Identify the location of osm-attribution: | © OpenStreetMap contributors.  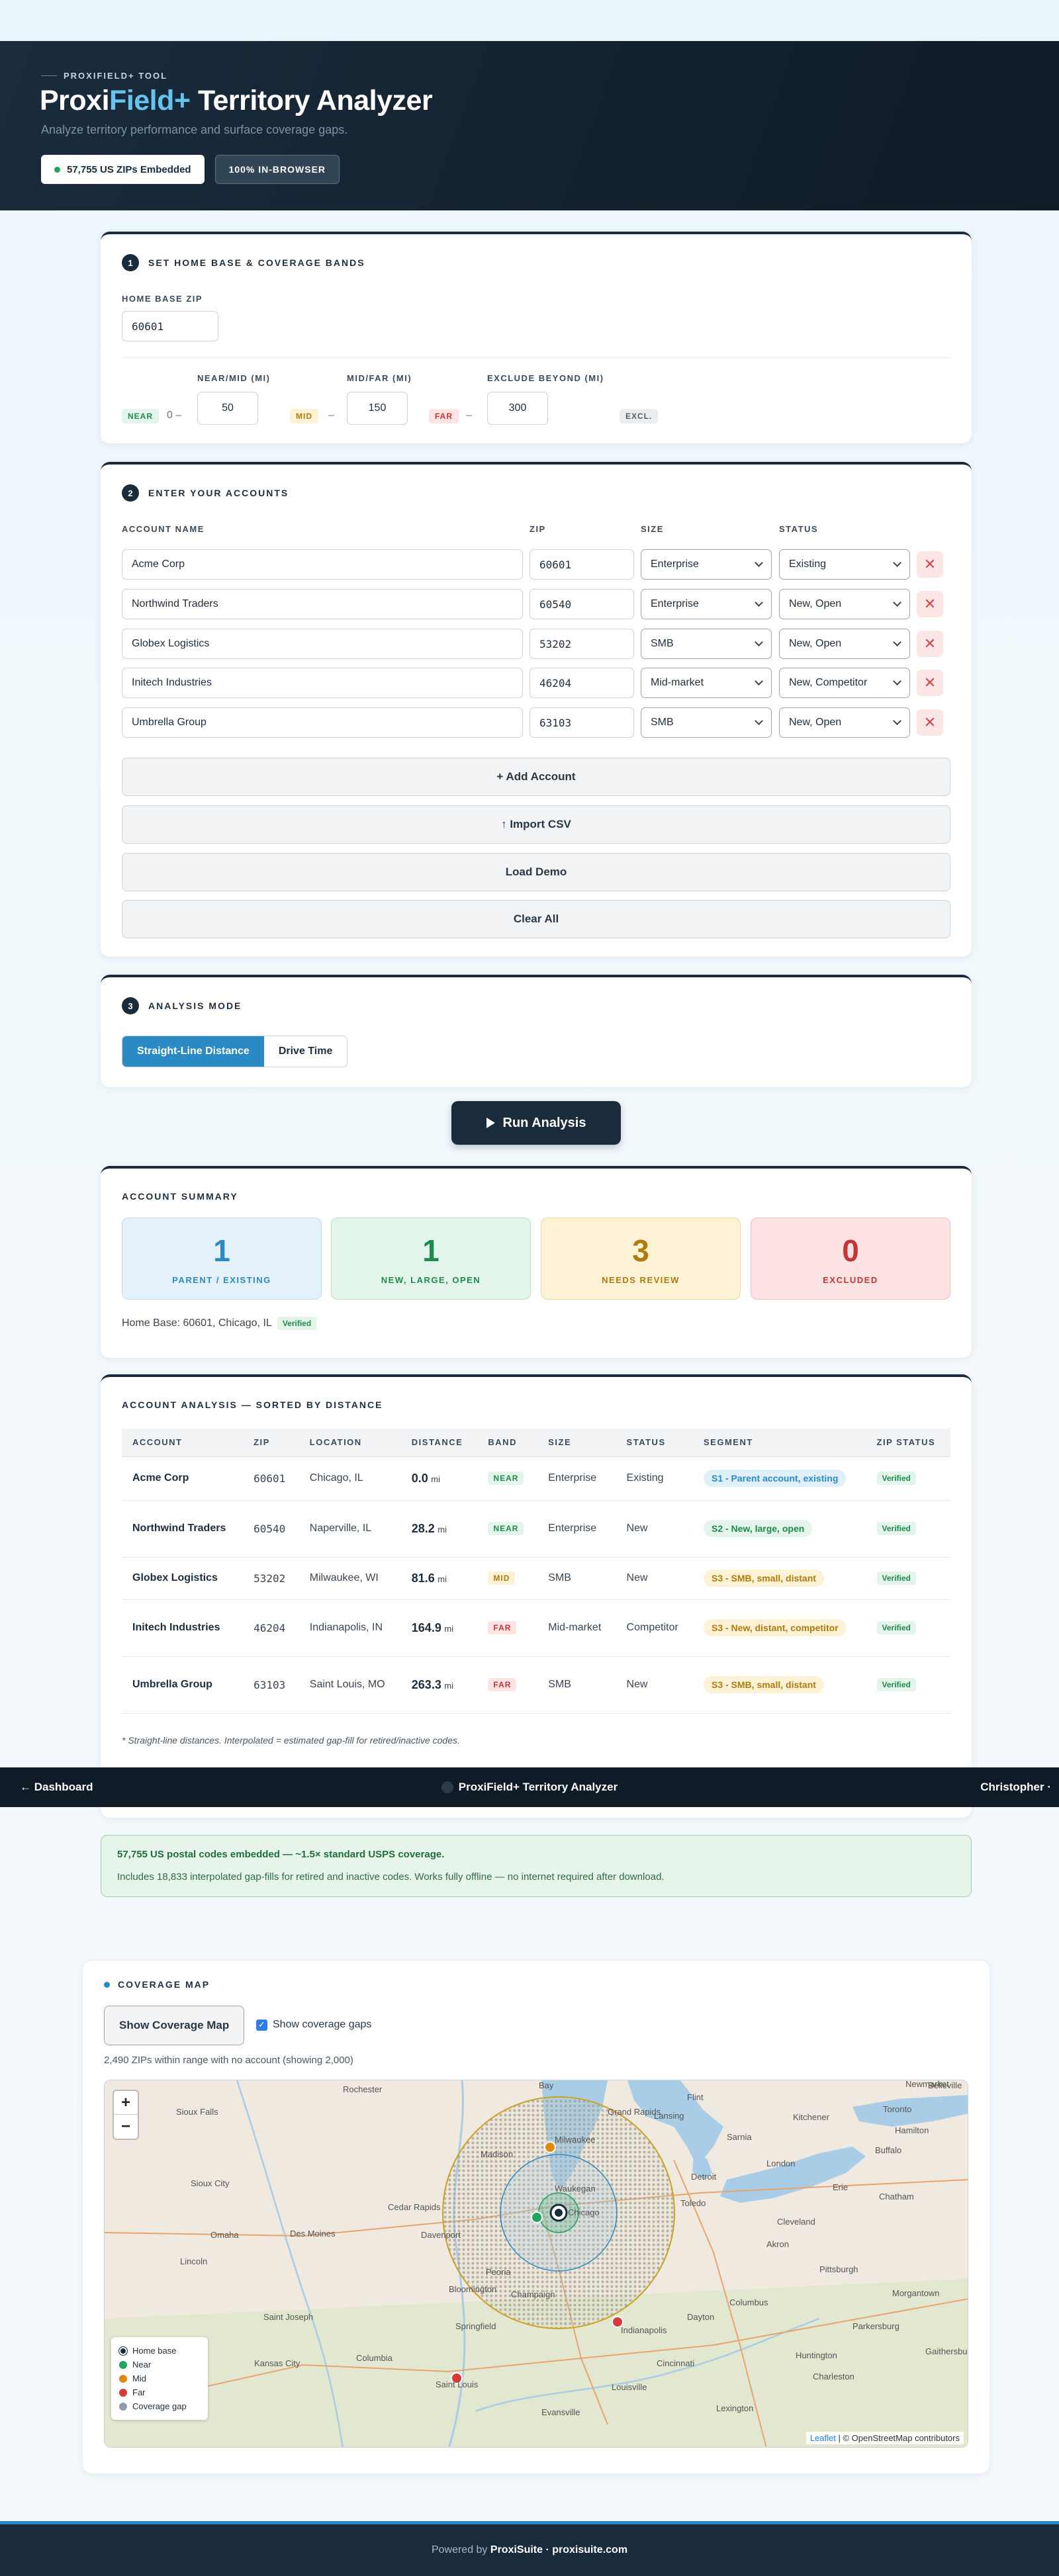
(897, 2438).